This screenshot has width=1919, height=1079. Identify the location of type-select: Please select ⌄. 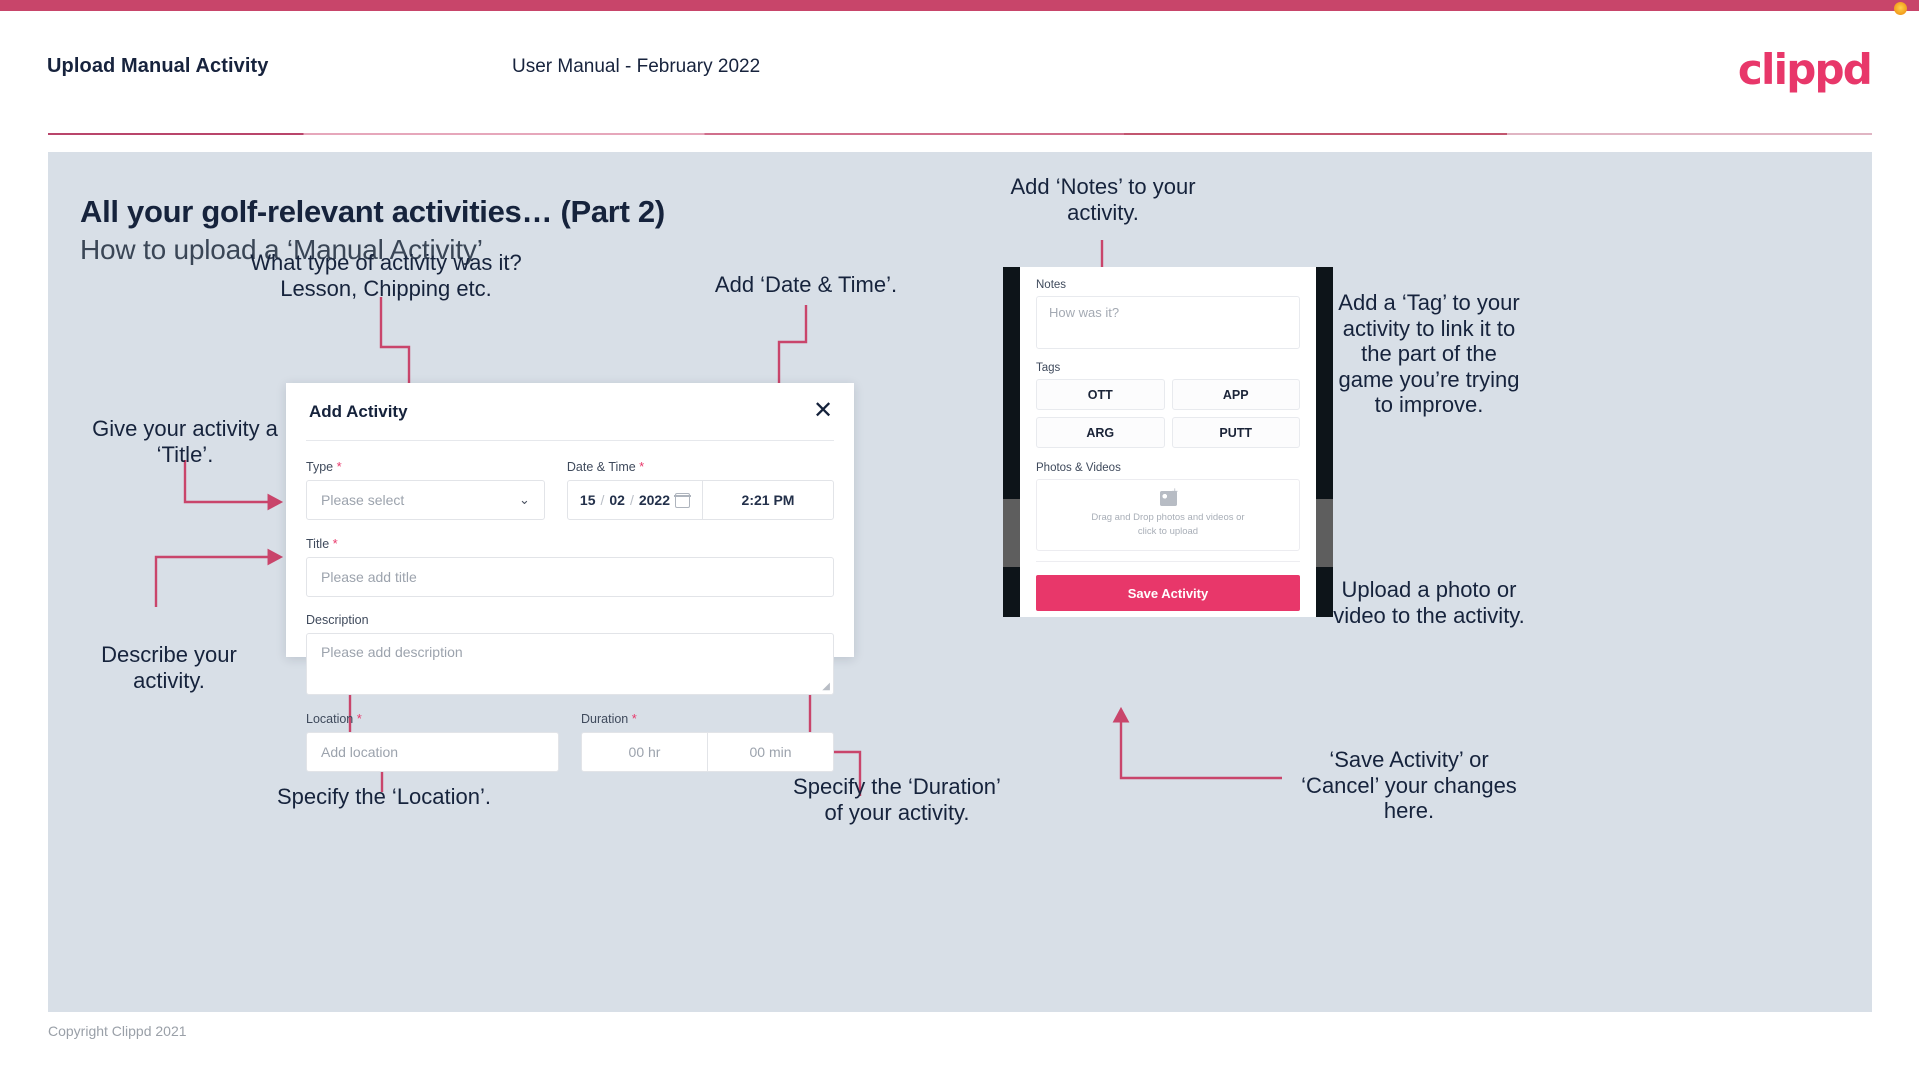
(425, 500).